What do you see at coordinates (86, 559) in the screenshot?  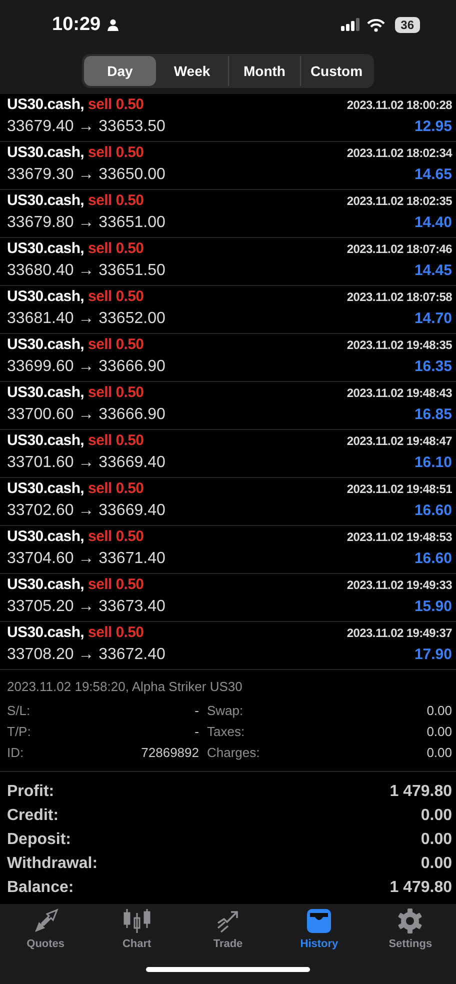 I see `deal-prices: 33704.60 → 33671.40` at bounding box center [86, 559].